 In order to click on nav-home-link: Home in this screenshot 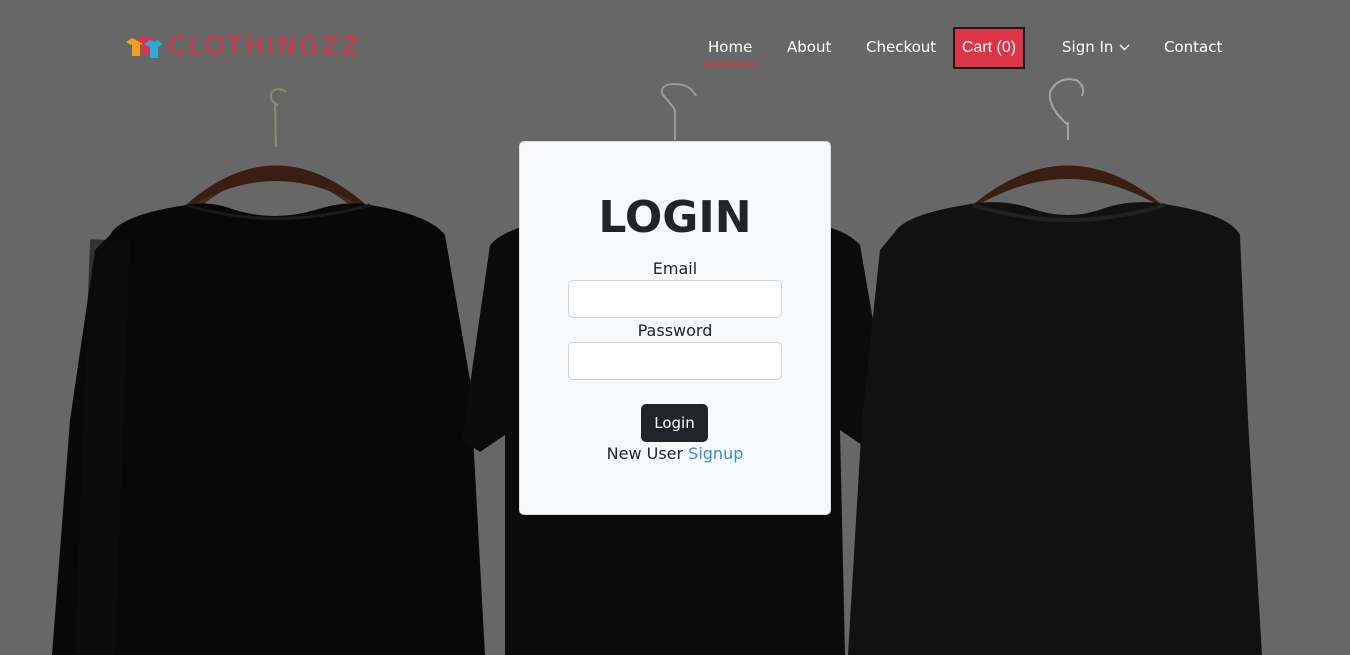, I will do `click(730, 47)`.